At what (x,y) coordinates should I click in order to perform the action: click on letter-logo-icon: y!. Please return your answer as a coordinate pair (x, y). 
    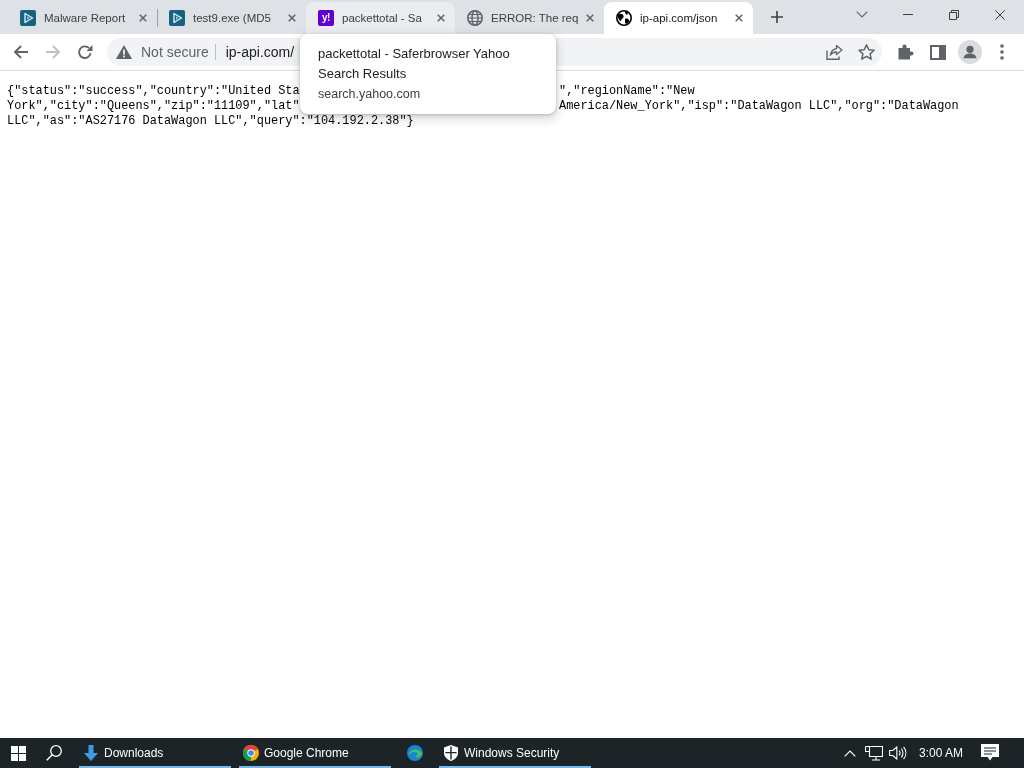
    Looking at the image, I should click on (326, 18).